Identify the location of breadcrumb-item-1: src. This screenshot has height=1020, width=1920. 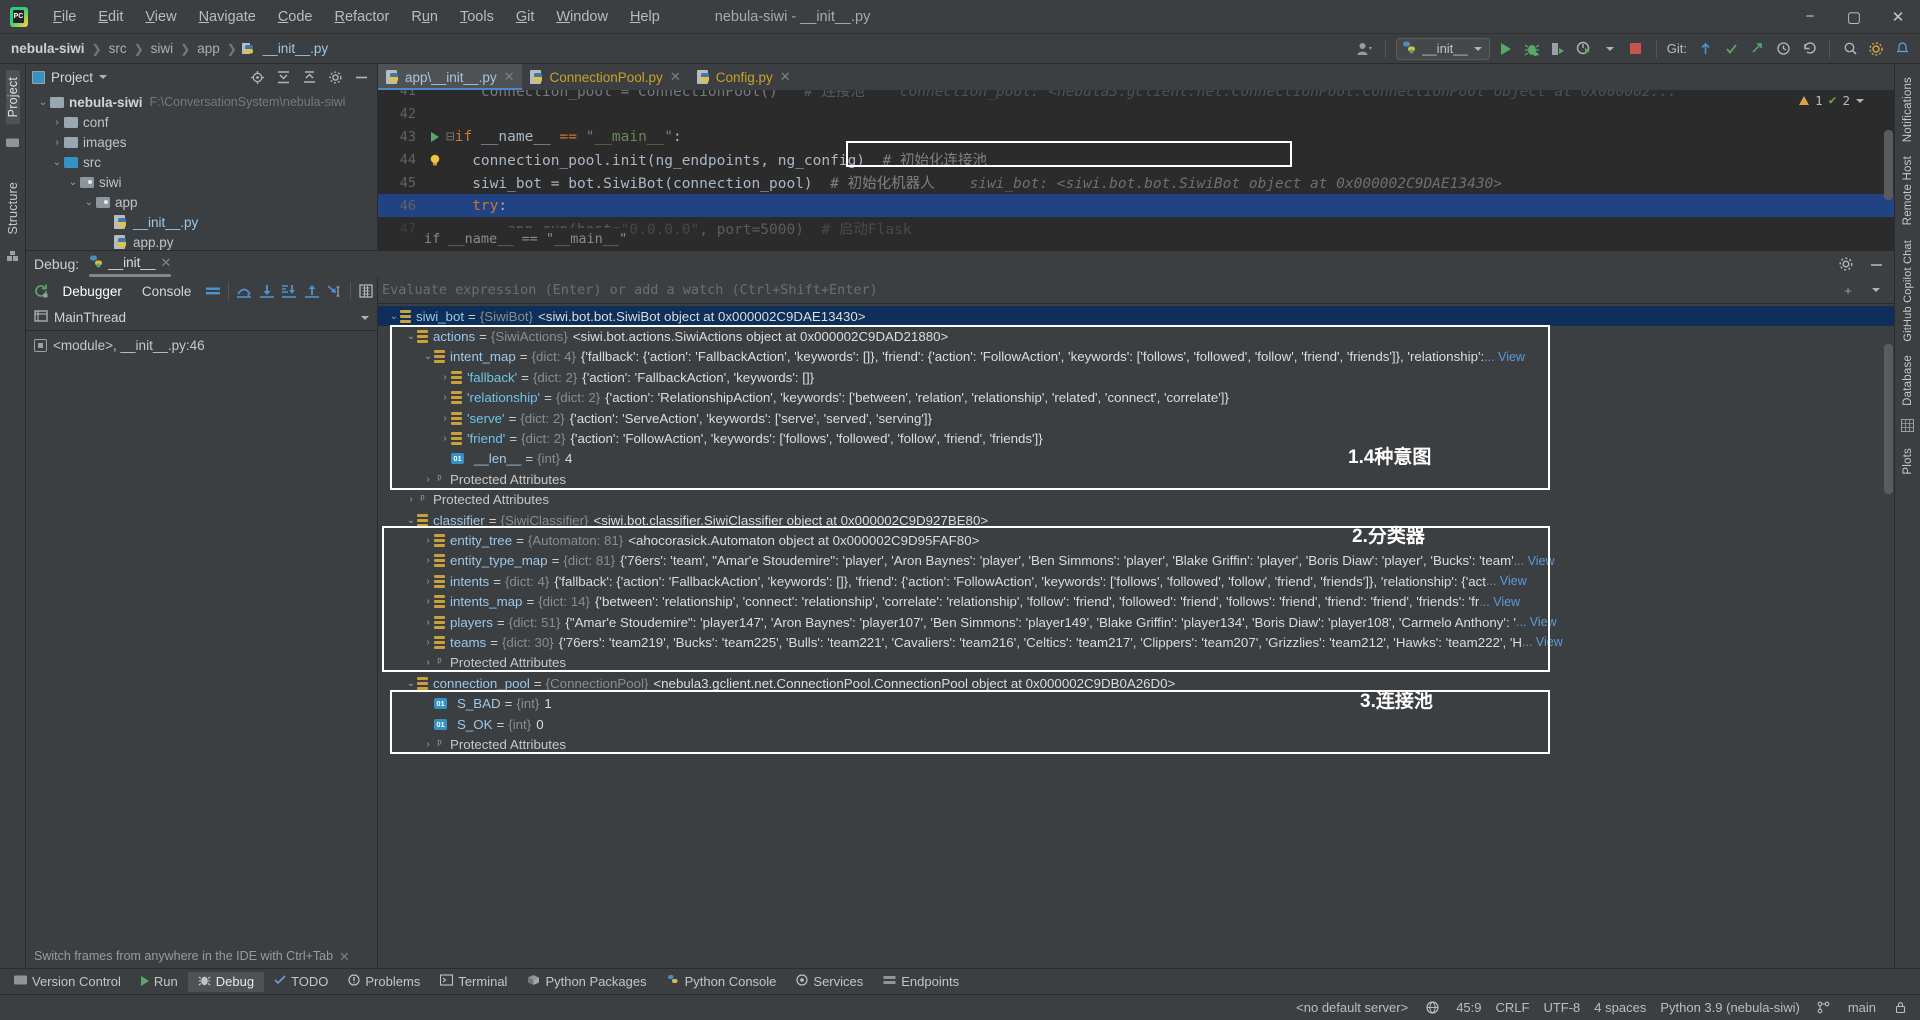
(118, 48).